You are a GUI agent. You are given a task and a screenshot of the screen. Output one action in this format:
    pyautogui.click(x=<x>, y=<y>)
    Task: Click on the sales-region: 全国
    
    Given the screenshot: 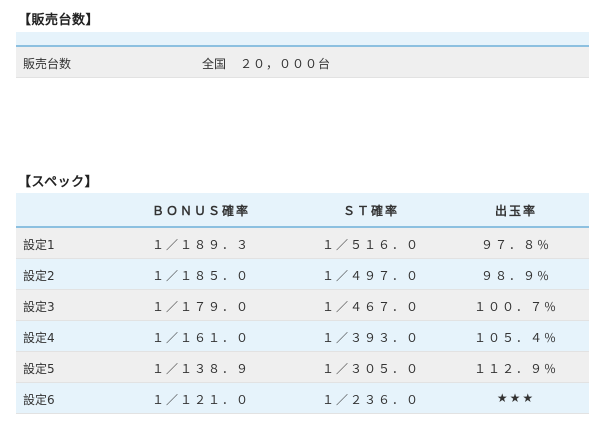 What is the action you would take?
    pyautogui.click(x=214, y=64)
    